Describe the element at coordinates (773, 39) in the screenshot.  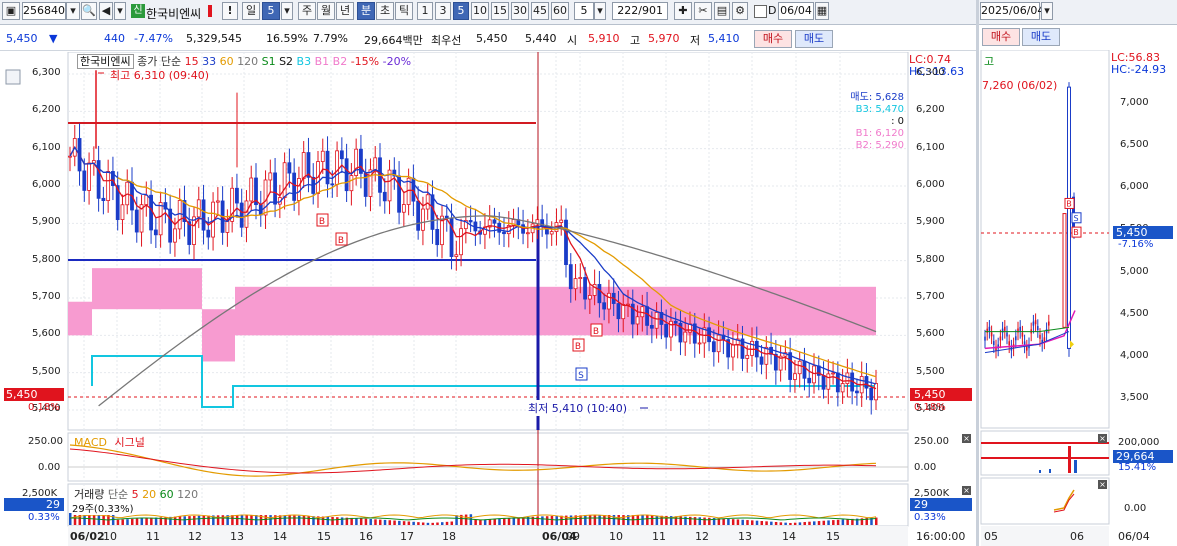
I see `buy-button: 매수` at that location.